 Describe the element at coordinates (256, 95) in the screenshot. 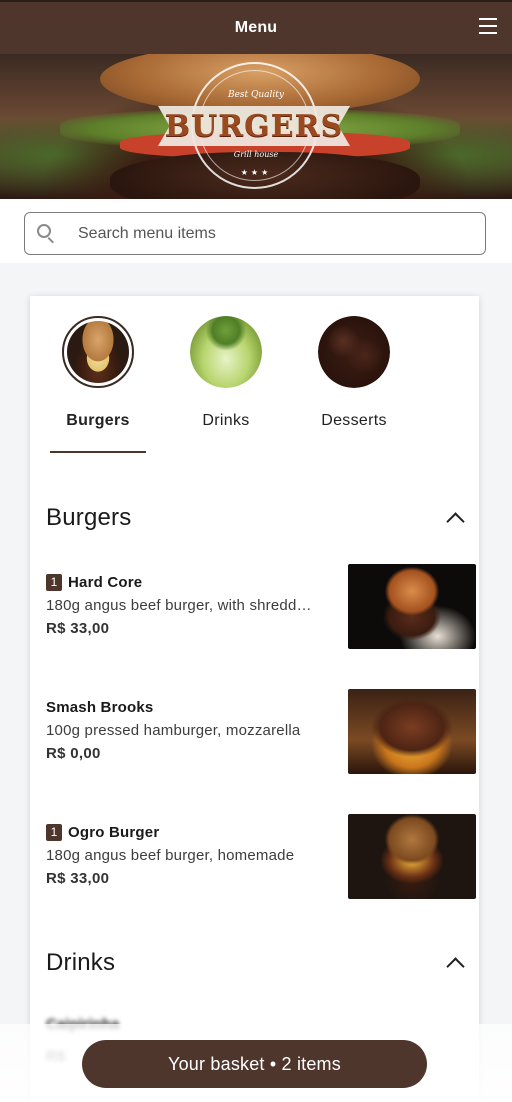

I see `brand-tagline-top: Best Quality` at that location.